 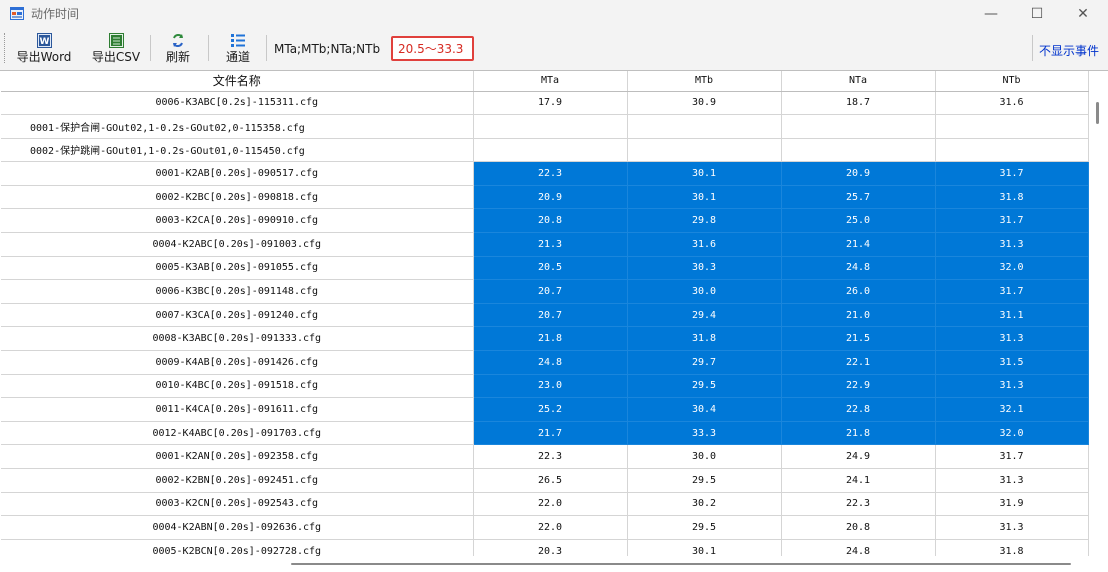 I want to click on export-csv-button: 导出CSV, so click(x=116, y=49).